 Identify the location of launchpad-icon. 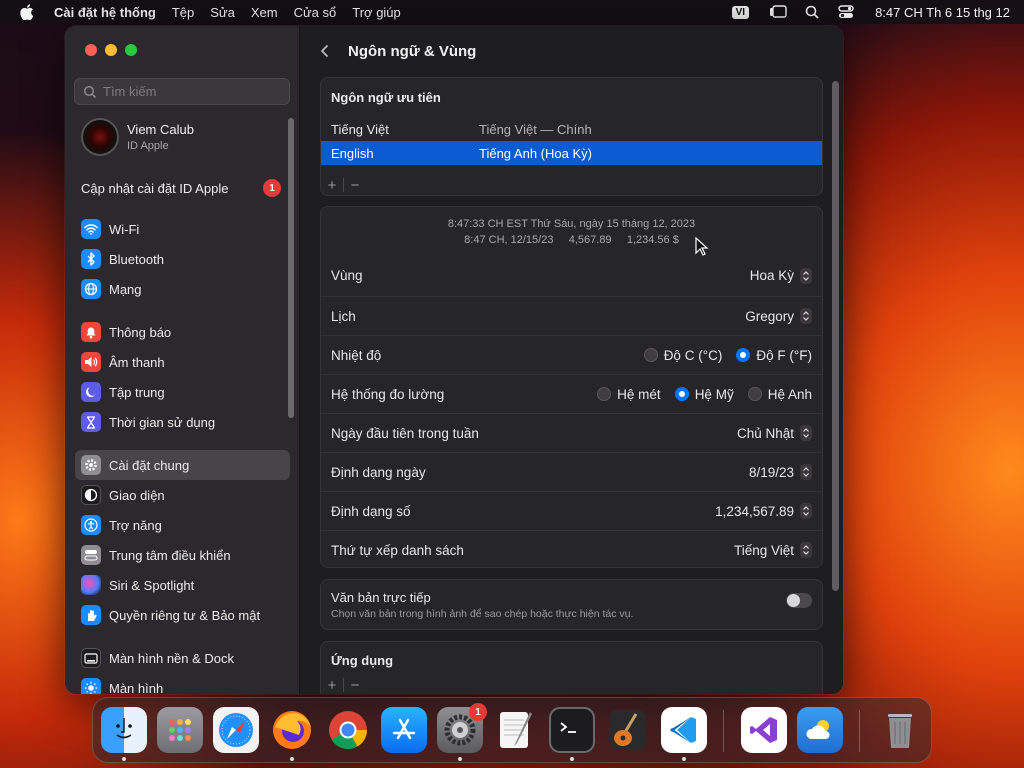
(180, 730).